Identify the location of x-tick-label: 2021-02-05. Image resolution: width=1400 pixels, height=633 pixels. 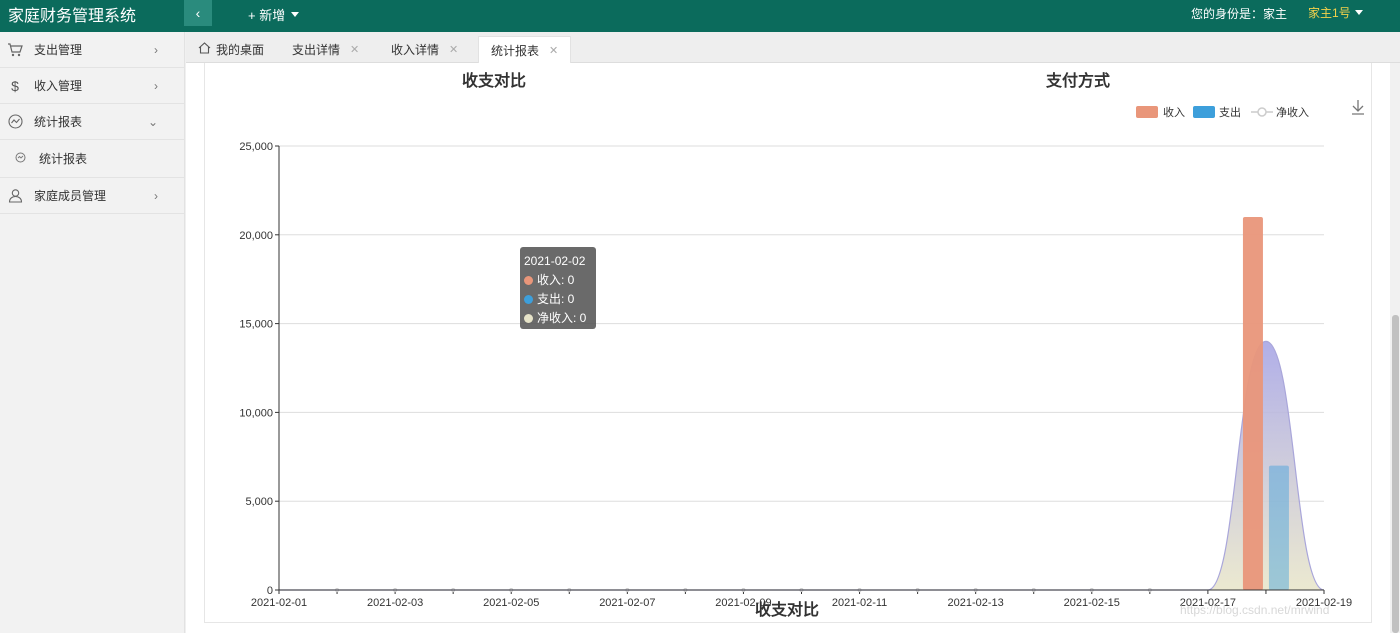
(511, 603).